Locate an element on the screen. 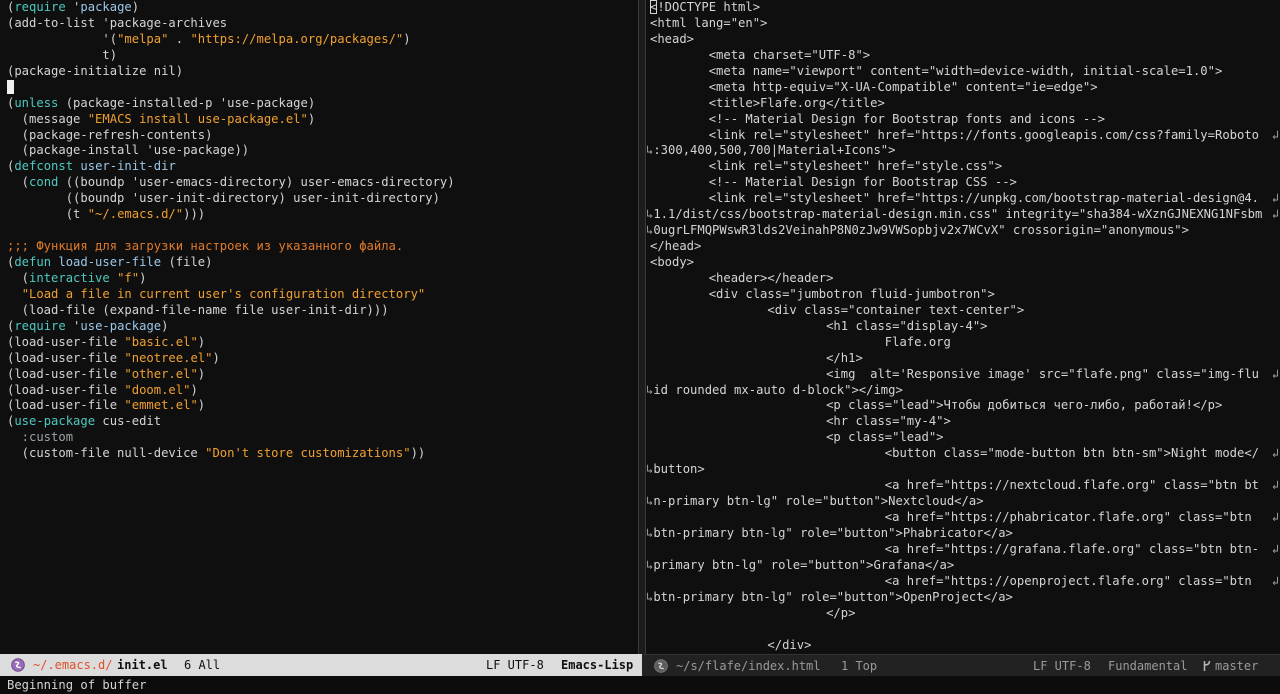  buffer-filepath: ~/s/flafe/index.html is located at coordinates (748, 665).